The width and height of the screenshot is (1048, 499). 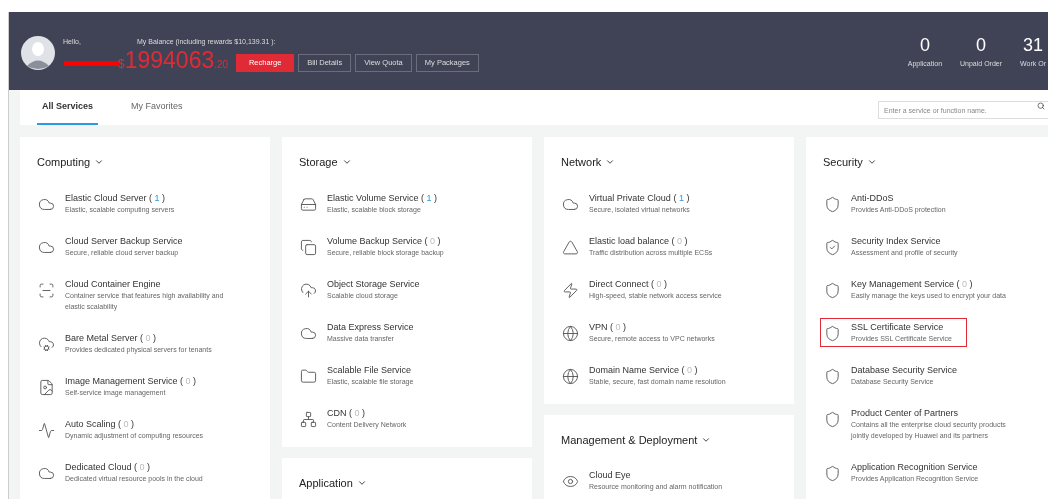 What do you see at coordinates (904, 369) in the screenshot?
I see `service-name: Database Security Service` at bounding box center [904, 369].